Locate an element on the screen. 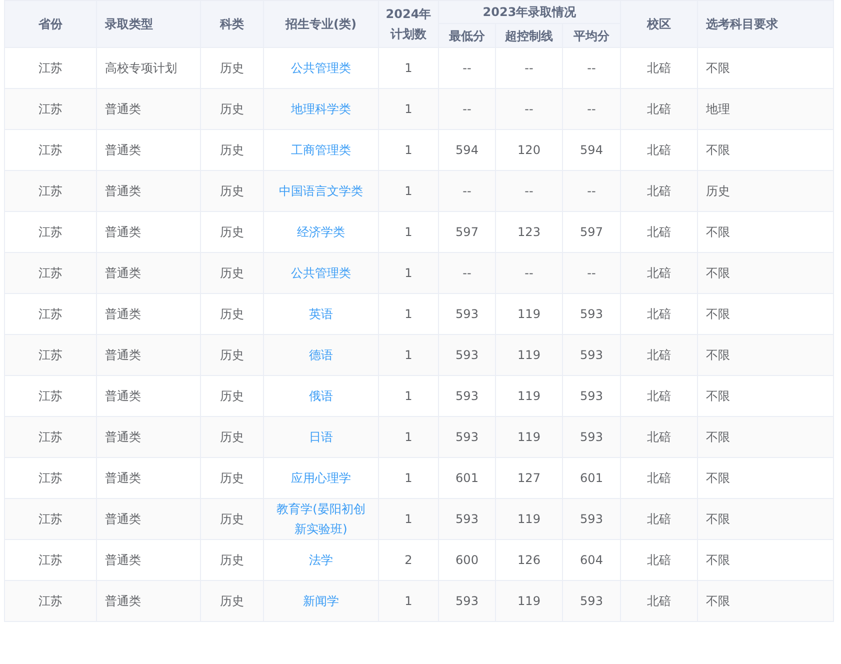 This screenshot has width=841, height=664. table-cell: 600 is located at coordinates (467, 560).